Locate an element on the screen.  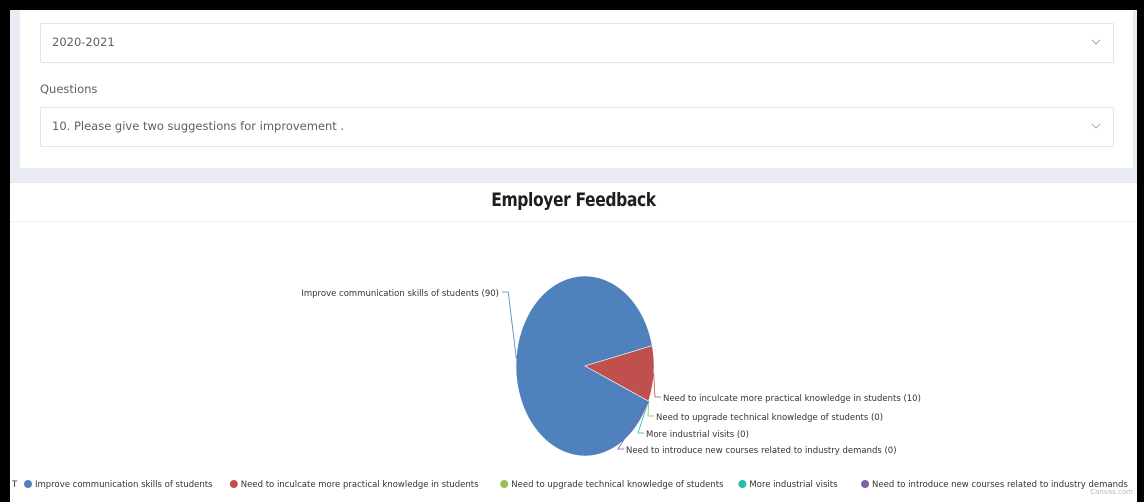
year-select: 2020-2021 is located at coordinates (577, 43).